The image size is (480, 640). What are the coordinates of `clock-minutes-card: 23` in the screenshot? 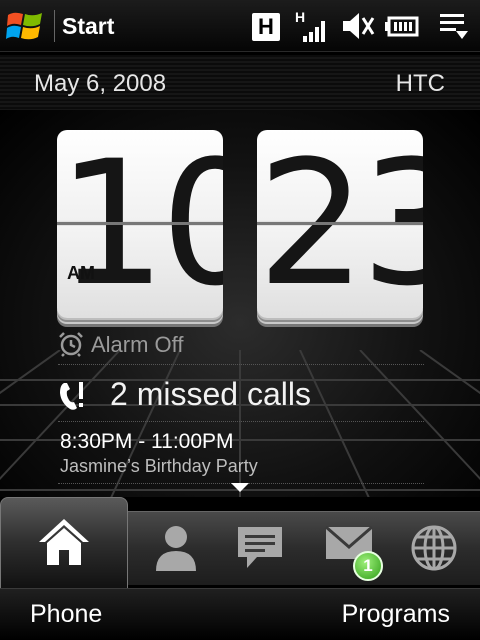 It's located at (340, 224).